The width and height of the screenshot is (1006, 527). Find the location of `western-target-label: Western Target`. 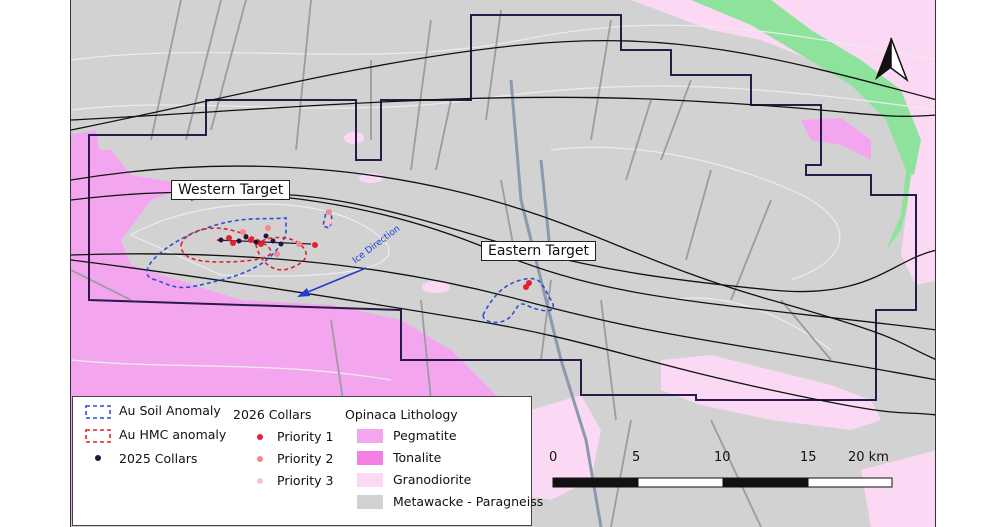

western-target-label: Western Target is located at coordinates (231, 190).